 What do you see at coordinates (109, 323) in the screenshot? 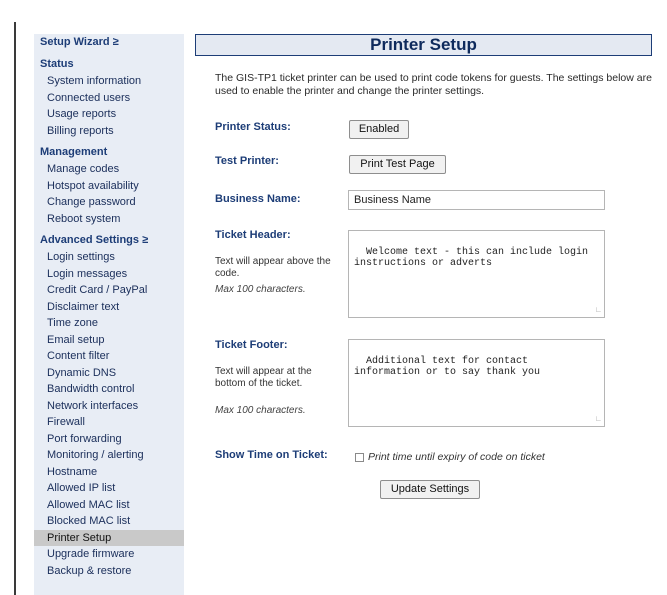
I see `sidebar-item-time-zone: Time zone` at bounding box center [109, 323].